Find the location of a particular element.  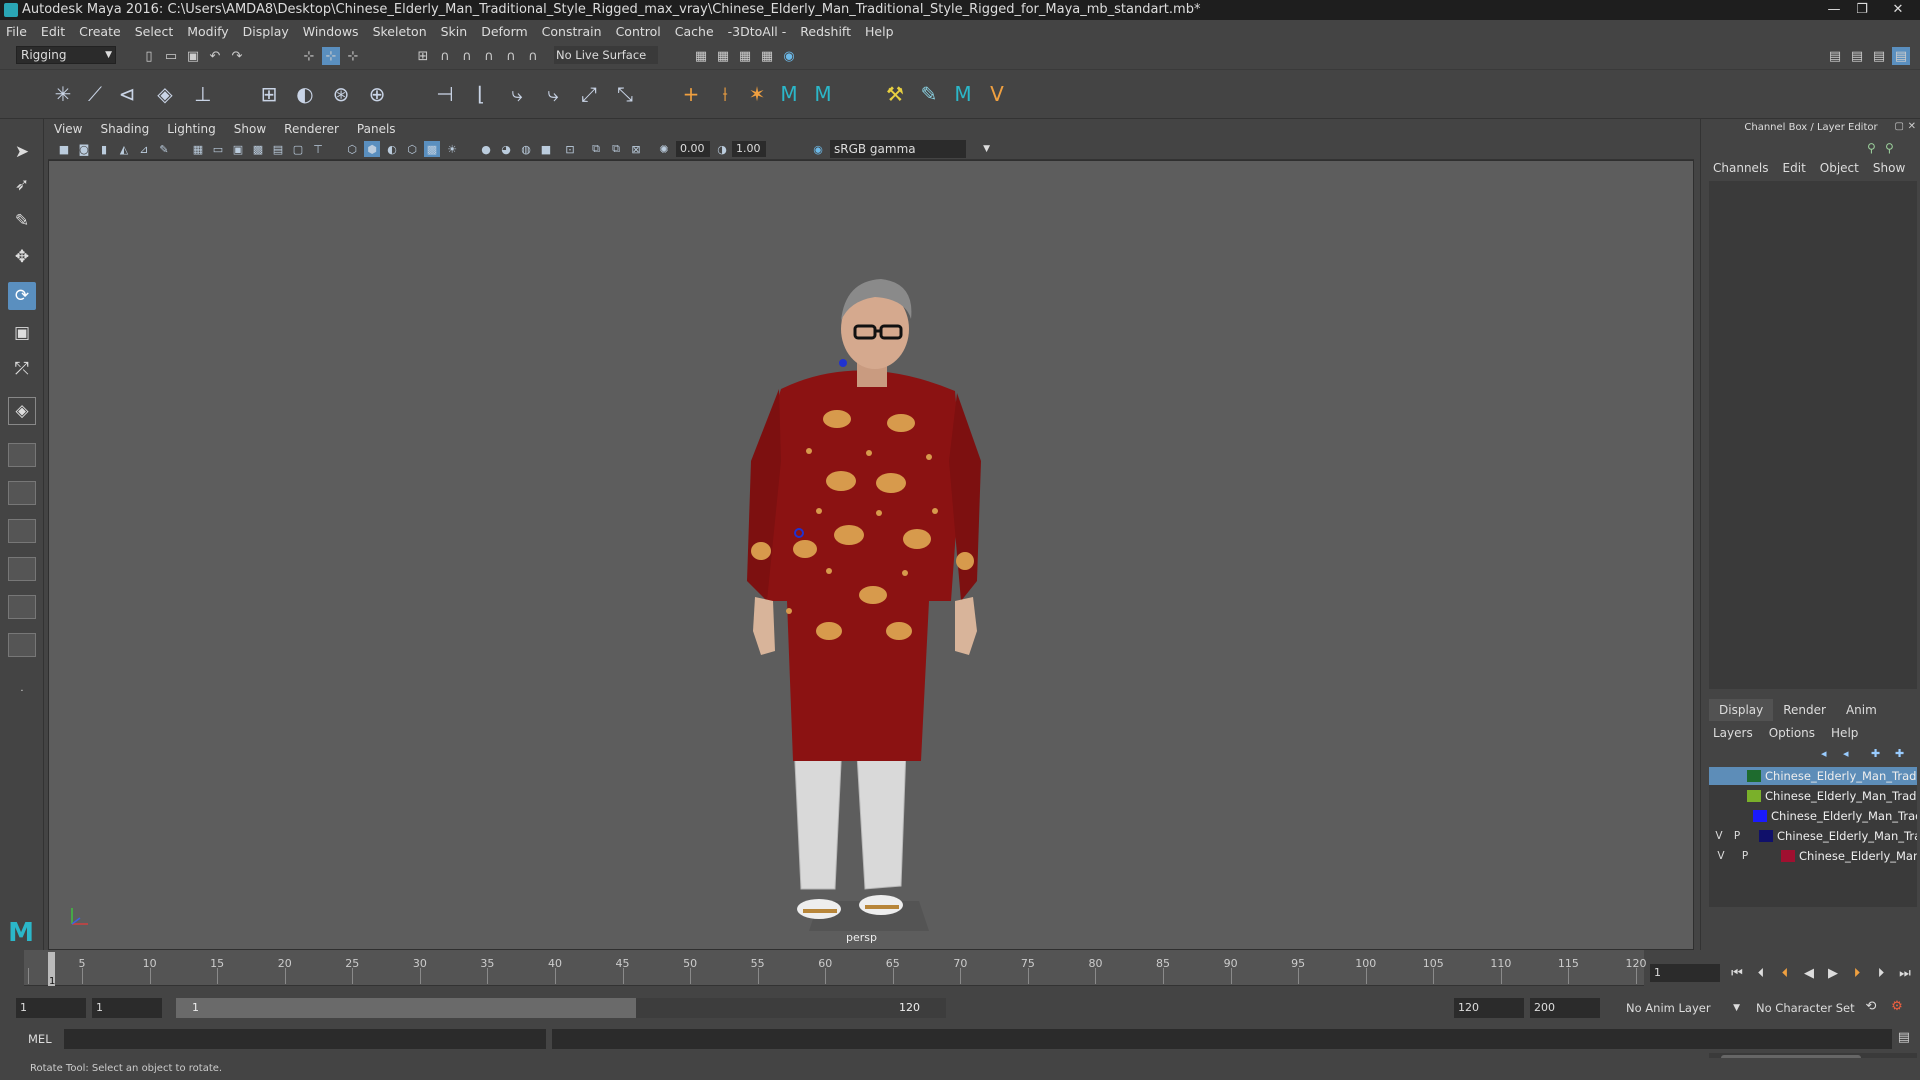

layer-playback is located at coordinates (1731, 796).